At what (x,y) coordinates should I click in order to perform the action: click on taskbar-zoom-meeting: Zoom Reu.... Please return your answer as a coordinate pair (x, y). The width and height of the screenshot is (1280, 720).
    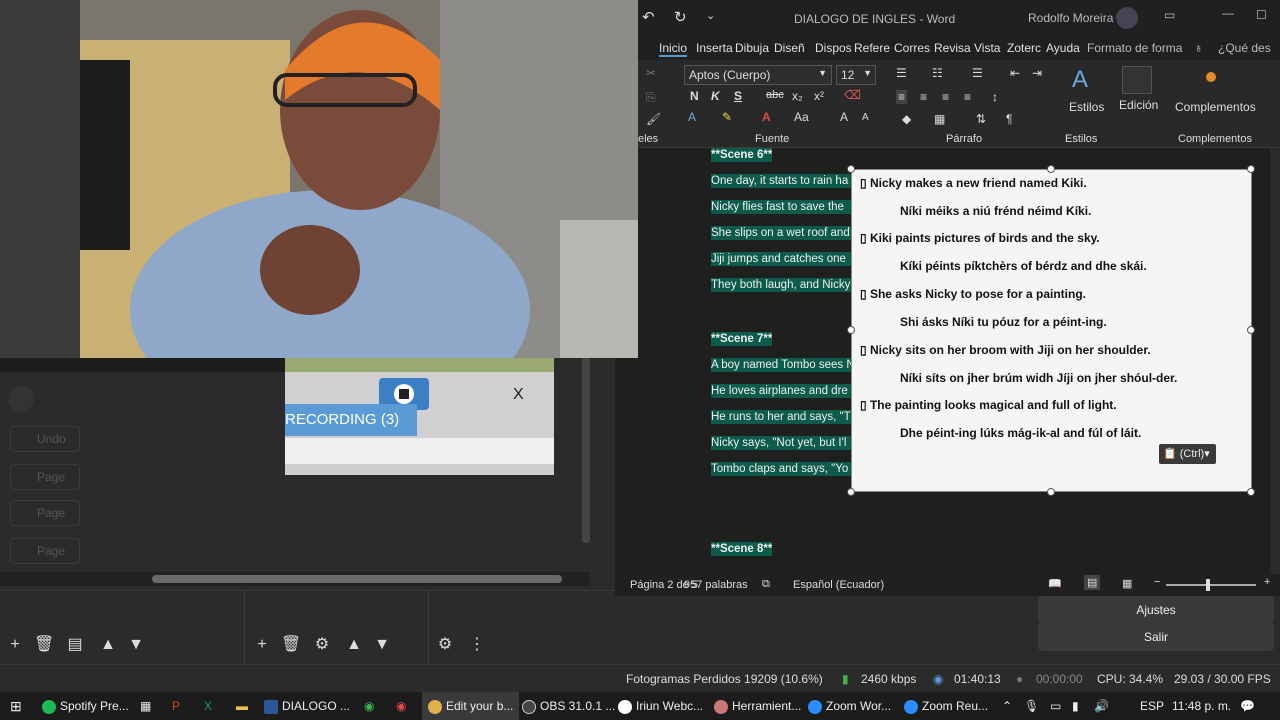
    Looking at the image, I should click on (946, 706).